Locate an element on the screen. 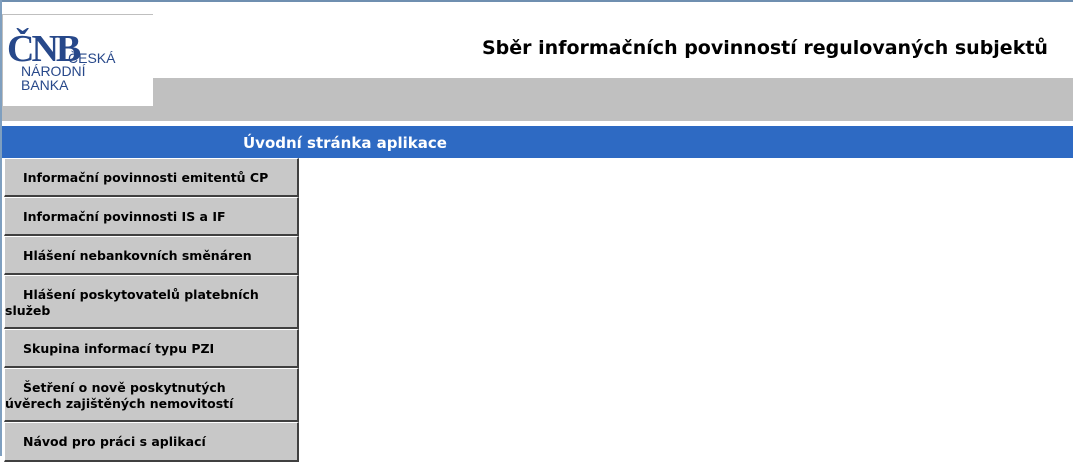 The height and width of the screenshot is (462, 1073). menu-item-user-guide: Návod pro práci s aplikací is located at coordinates (151, 442).